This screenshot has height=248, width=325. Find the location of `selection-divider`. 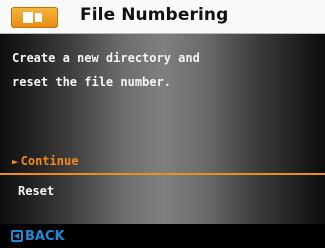

selection-divider is located at coordinates (162, 174).